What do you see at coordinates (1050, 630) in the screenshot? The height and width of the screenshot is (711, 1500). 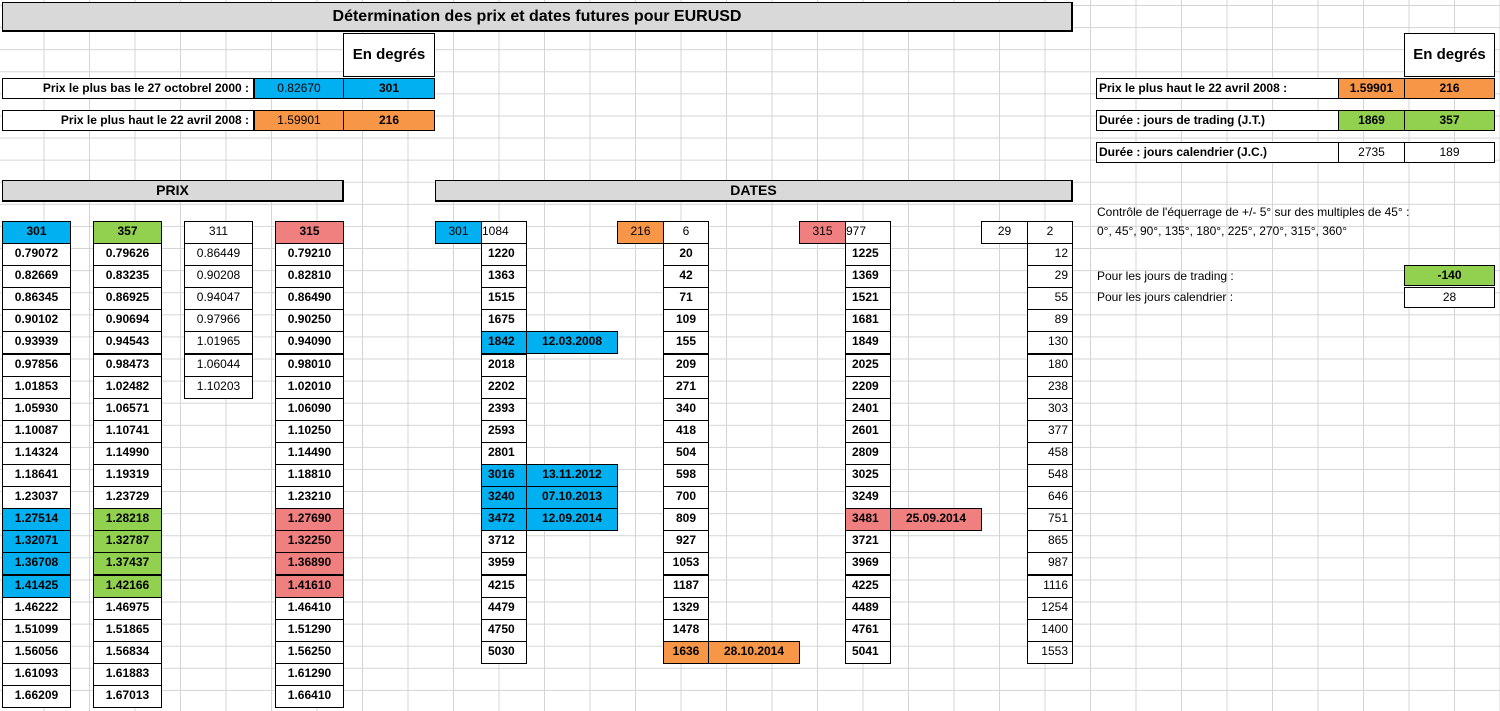 I see `dates-29-cell: 1400` at bounding box center [1050, 630].